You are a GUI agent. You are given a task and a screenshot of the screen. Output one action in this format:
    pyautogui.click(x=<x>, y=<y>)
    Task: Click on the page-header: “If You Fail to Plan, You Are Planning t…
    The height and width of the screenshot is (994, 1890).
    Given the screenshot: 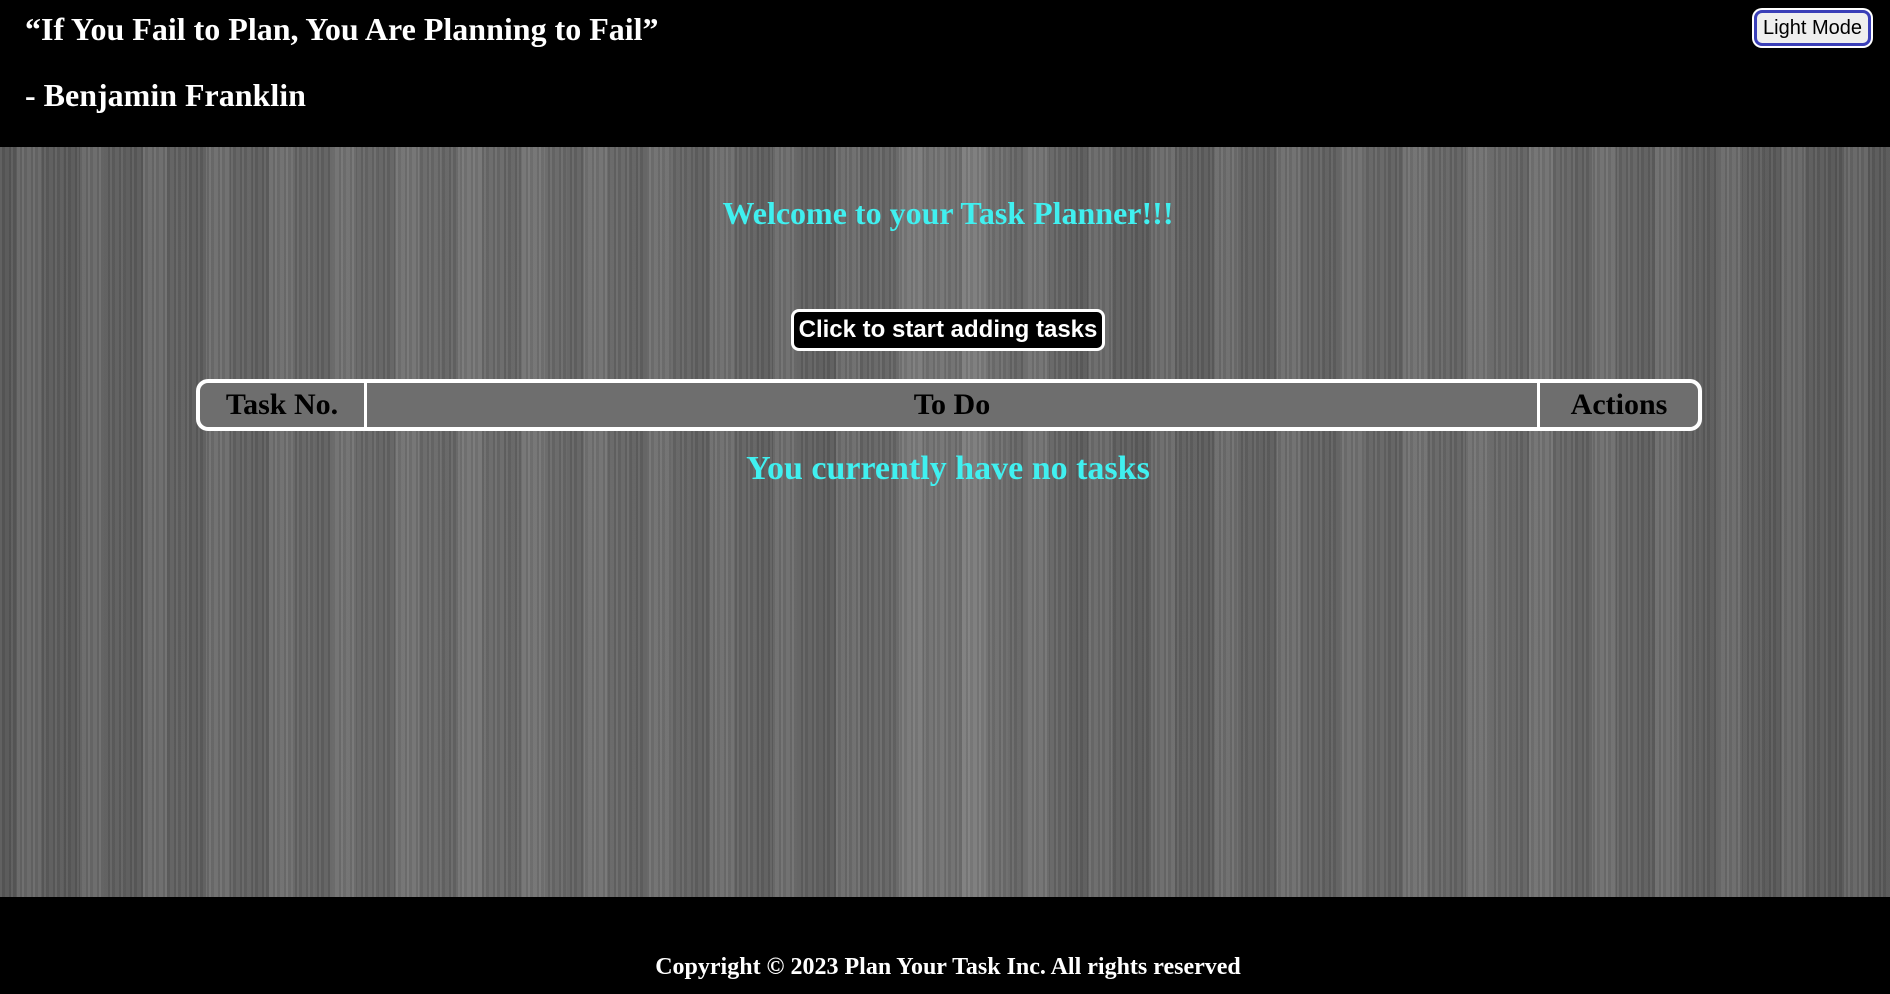 What is the action you would take?
    pyautogui.click(x=945, y=73)
    